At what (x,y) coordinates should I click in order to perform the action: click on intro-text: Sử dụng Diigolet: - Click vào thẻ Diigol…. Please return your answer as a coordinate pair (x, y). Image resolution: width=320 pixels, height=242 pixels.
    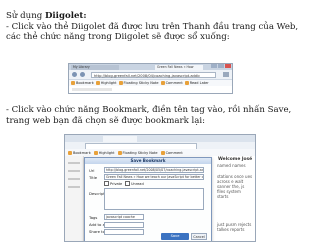
    Looking at the image, I should click on (156, 27).